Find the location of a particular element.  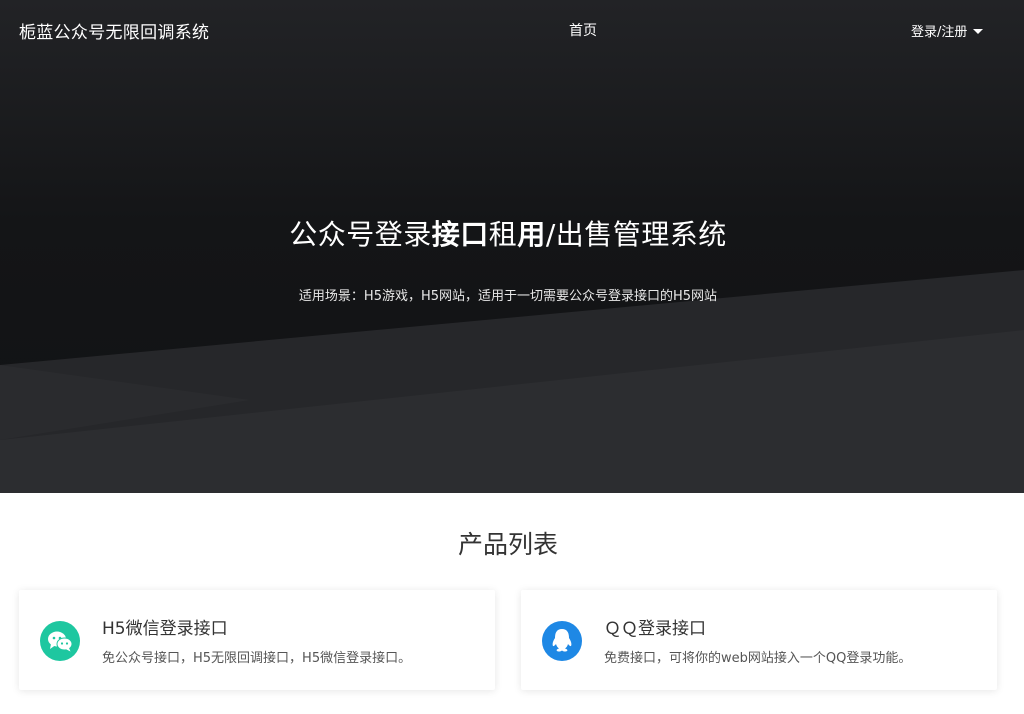

product-card-wechat: H5微信登录接口 免公众号接口，H5无限回调接口，H5微信登录接口。 is located at coordinates (257, 640).